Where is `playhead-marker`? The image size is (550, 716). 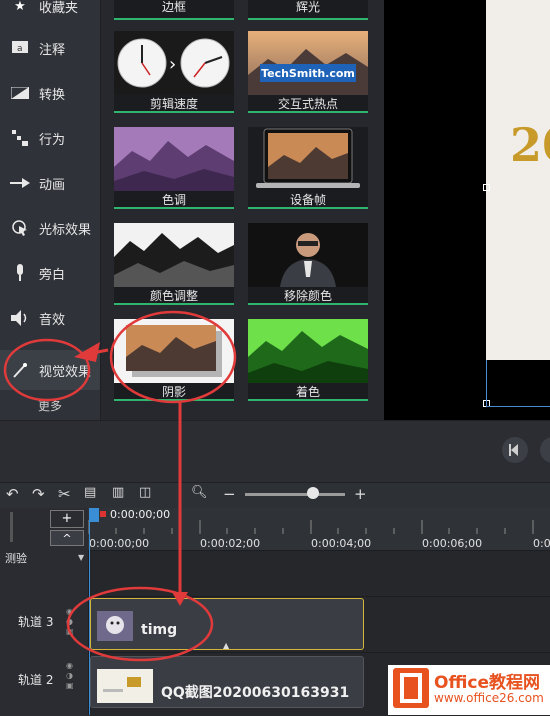
playhead-marker is located at coordinates (103, 514).